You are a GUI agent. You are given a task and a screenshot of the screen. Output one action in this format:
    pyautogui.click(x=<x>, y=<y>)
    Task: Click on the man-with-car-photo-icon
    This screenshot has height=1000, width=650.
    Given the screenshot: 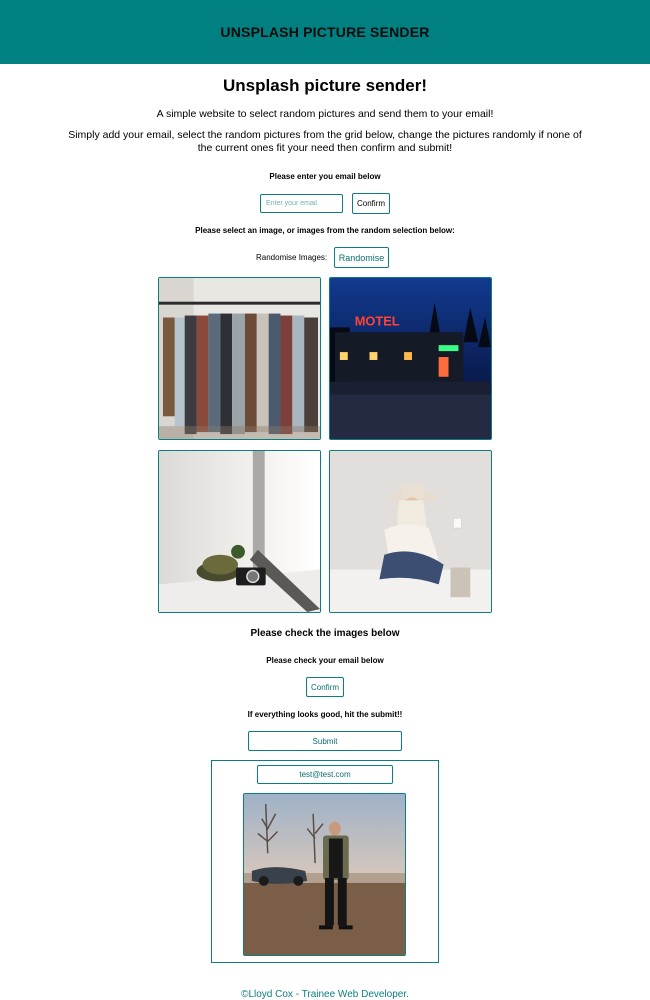 What is the action you would take?
    pyautogui.click(x=324, y=874)
    